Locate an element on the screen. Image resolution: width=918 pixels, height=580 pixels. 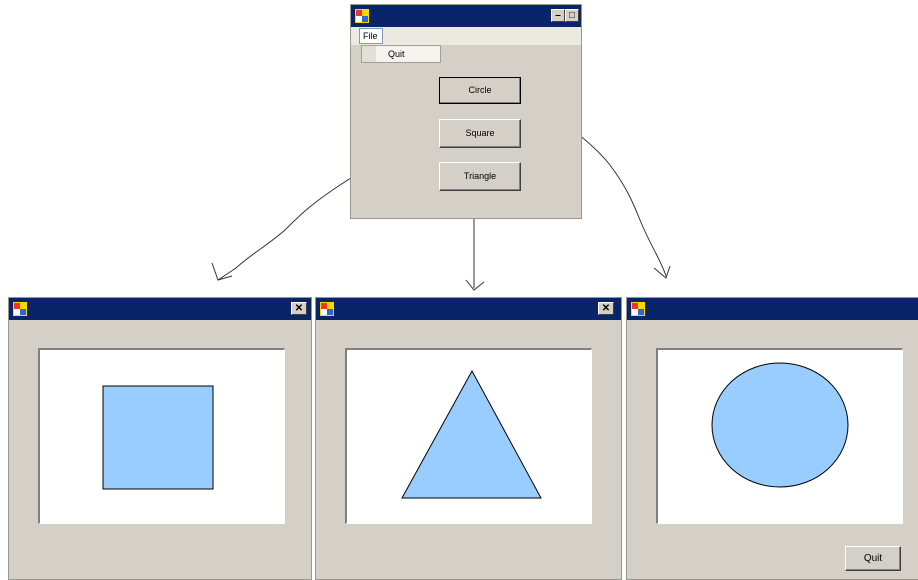
square-shape is located at coordinates (158, 437).